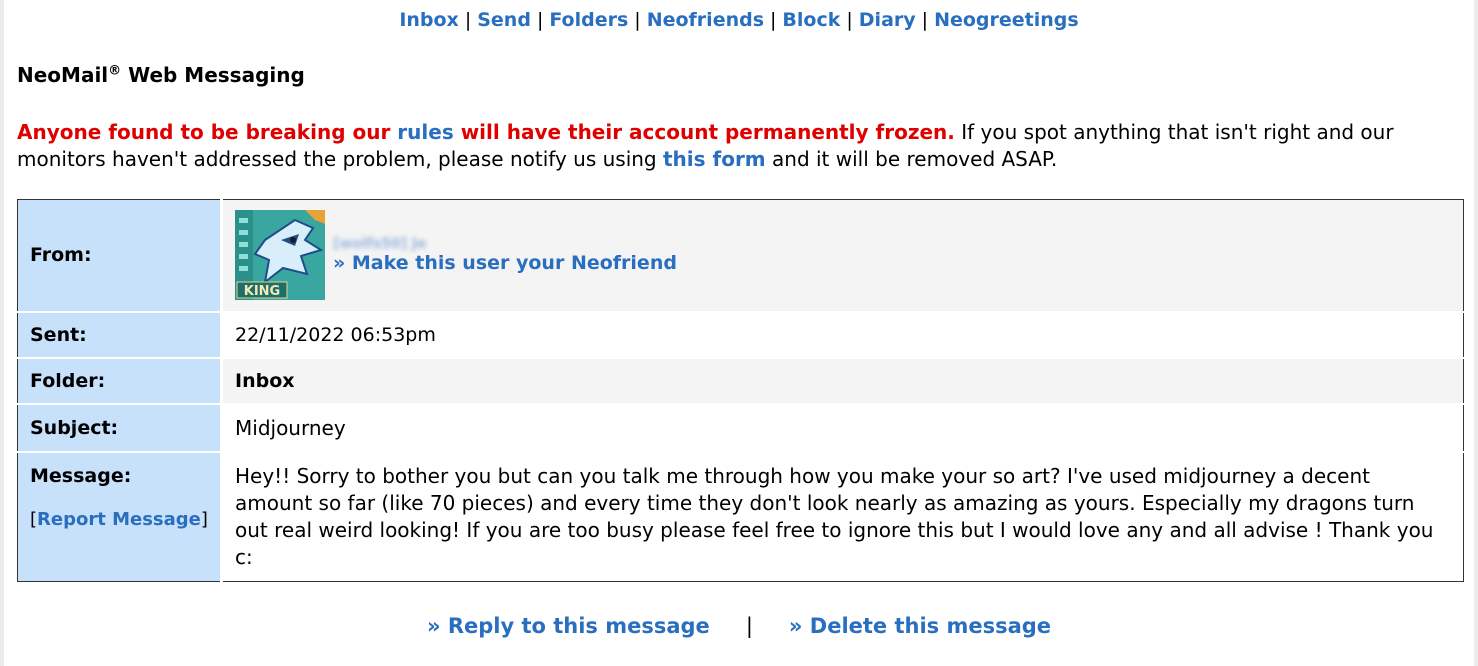  What do you see at coordinates (63, 75) in the screenshot?
I see `page-title-main: NeoMail` at bounding box center [63, 75].